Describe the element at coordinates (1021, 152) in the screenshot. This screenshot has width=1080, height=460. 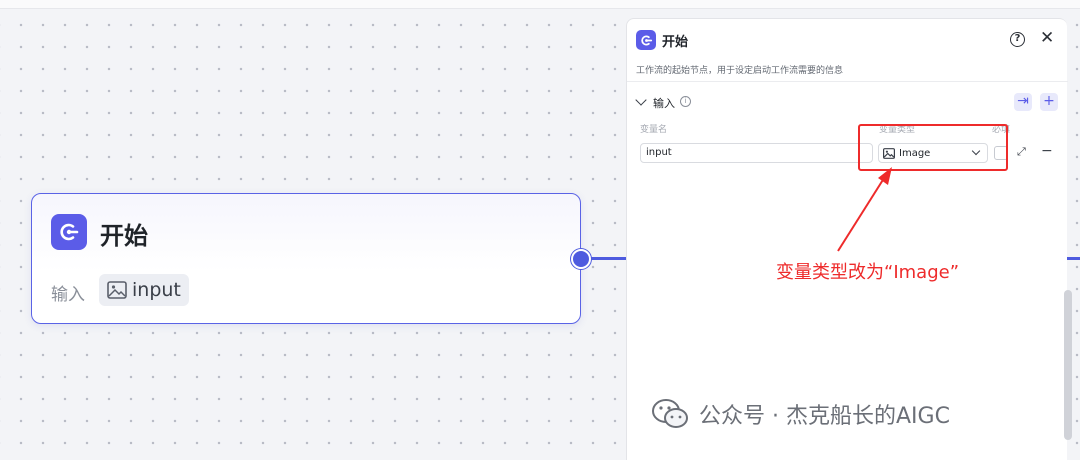
I see `expand-icon: ⤢` at that location.